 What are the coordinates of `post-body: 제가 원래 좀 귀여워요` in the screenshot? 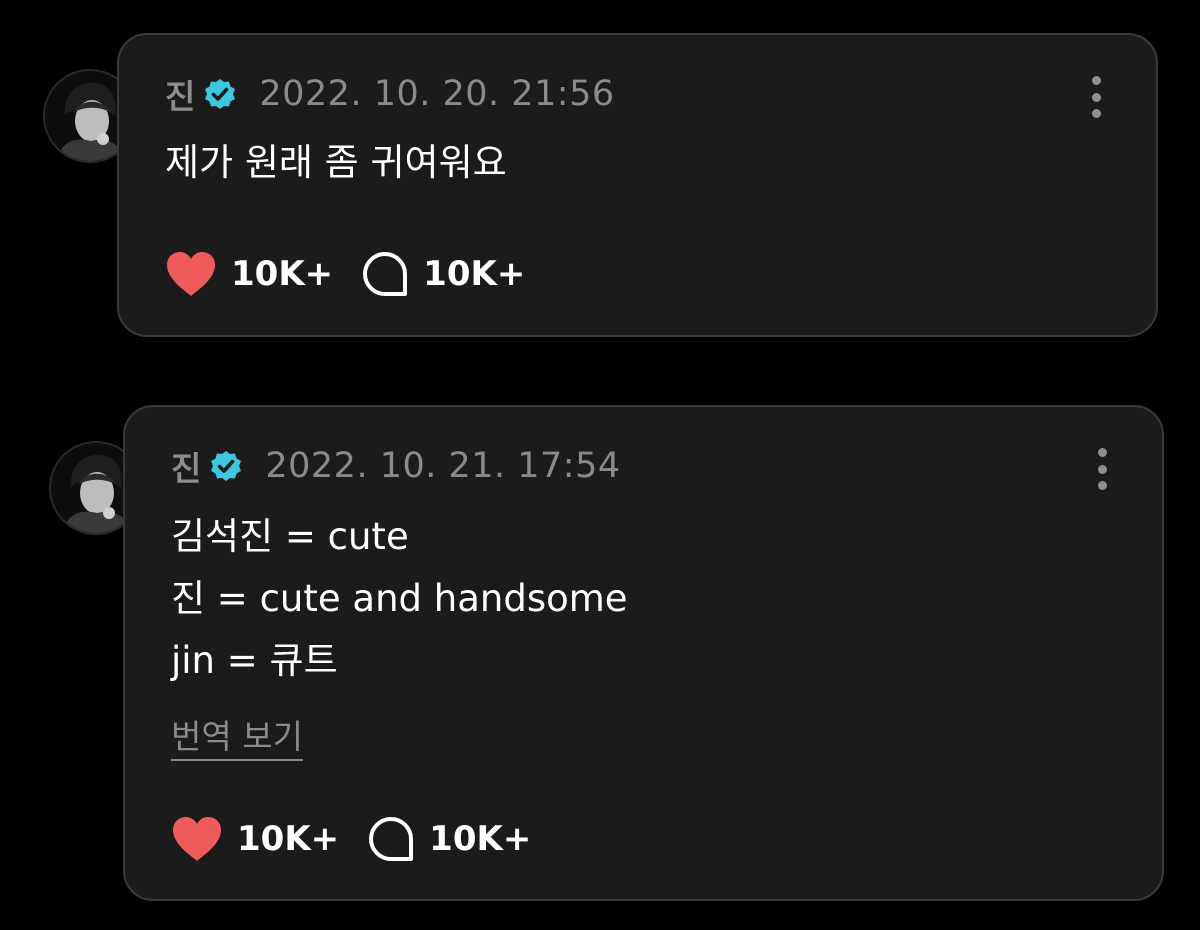 It's located at (336, 163).